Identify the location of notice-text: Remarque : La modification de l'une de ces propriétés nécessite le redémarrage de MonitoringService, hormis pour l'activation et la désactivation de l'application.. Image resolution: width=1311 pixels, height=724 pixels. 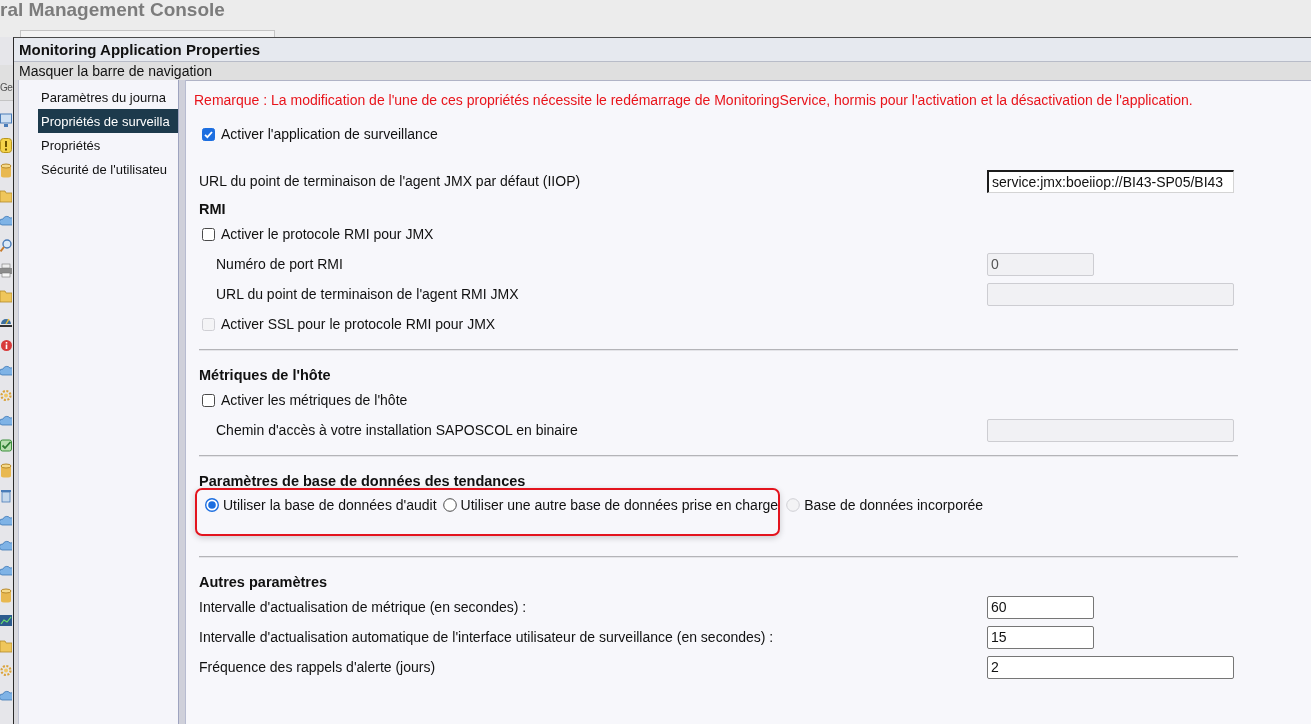
(693, 100).